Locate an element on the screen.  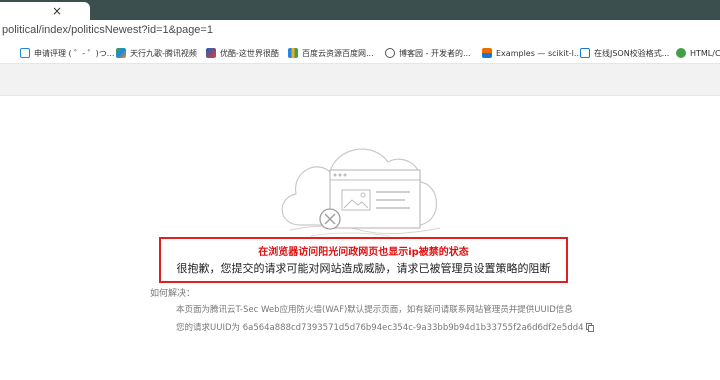
bookmark-item: HTML/C is located at coordinates (698, 53).